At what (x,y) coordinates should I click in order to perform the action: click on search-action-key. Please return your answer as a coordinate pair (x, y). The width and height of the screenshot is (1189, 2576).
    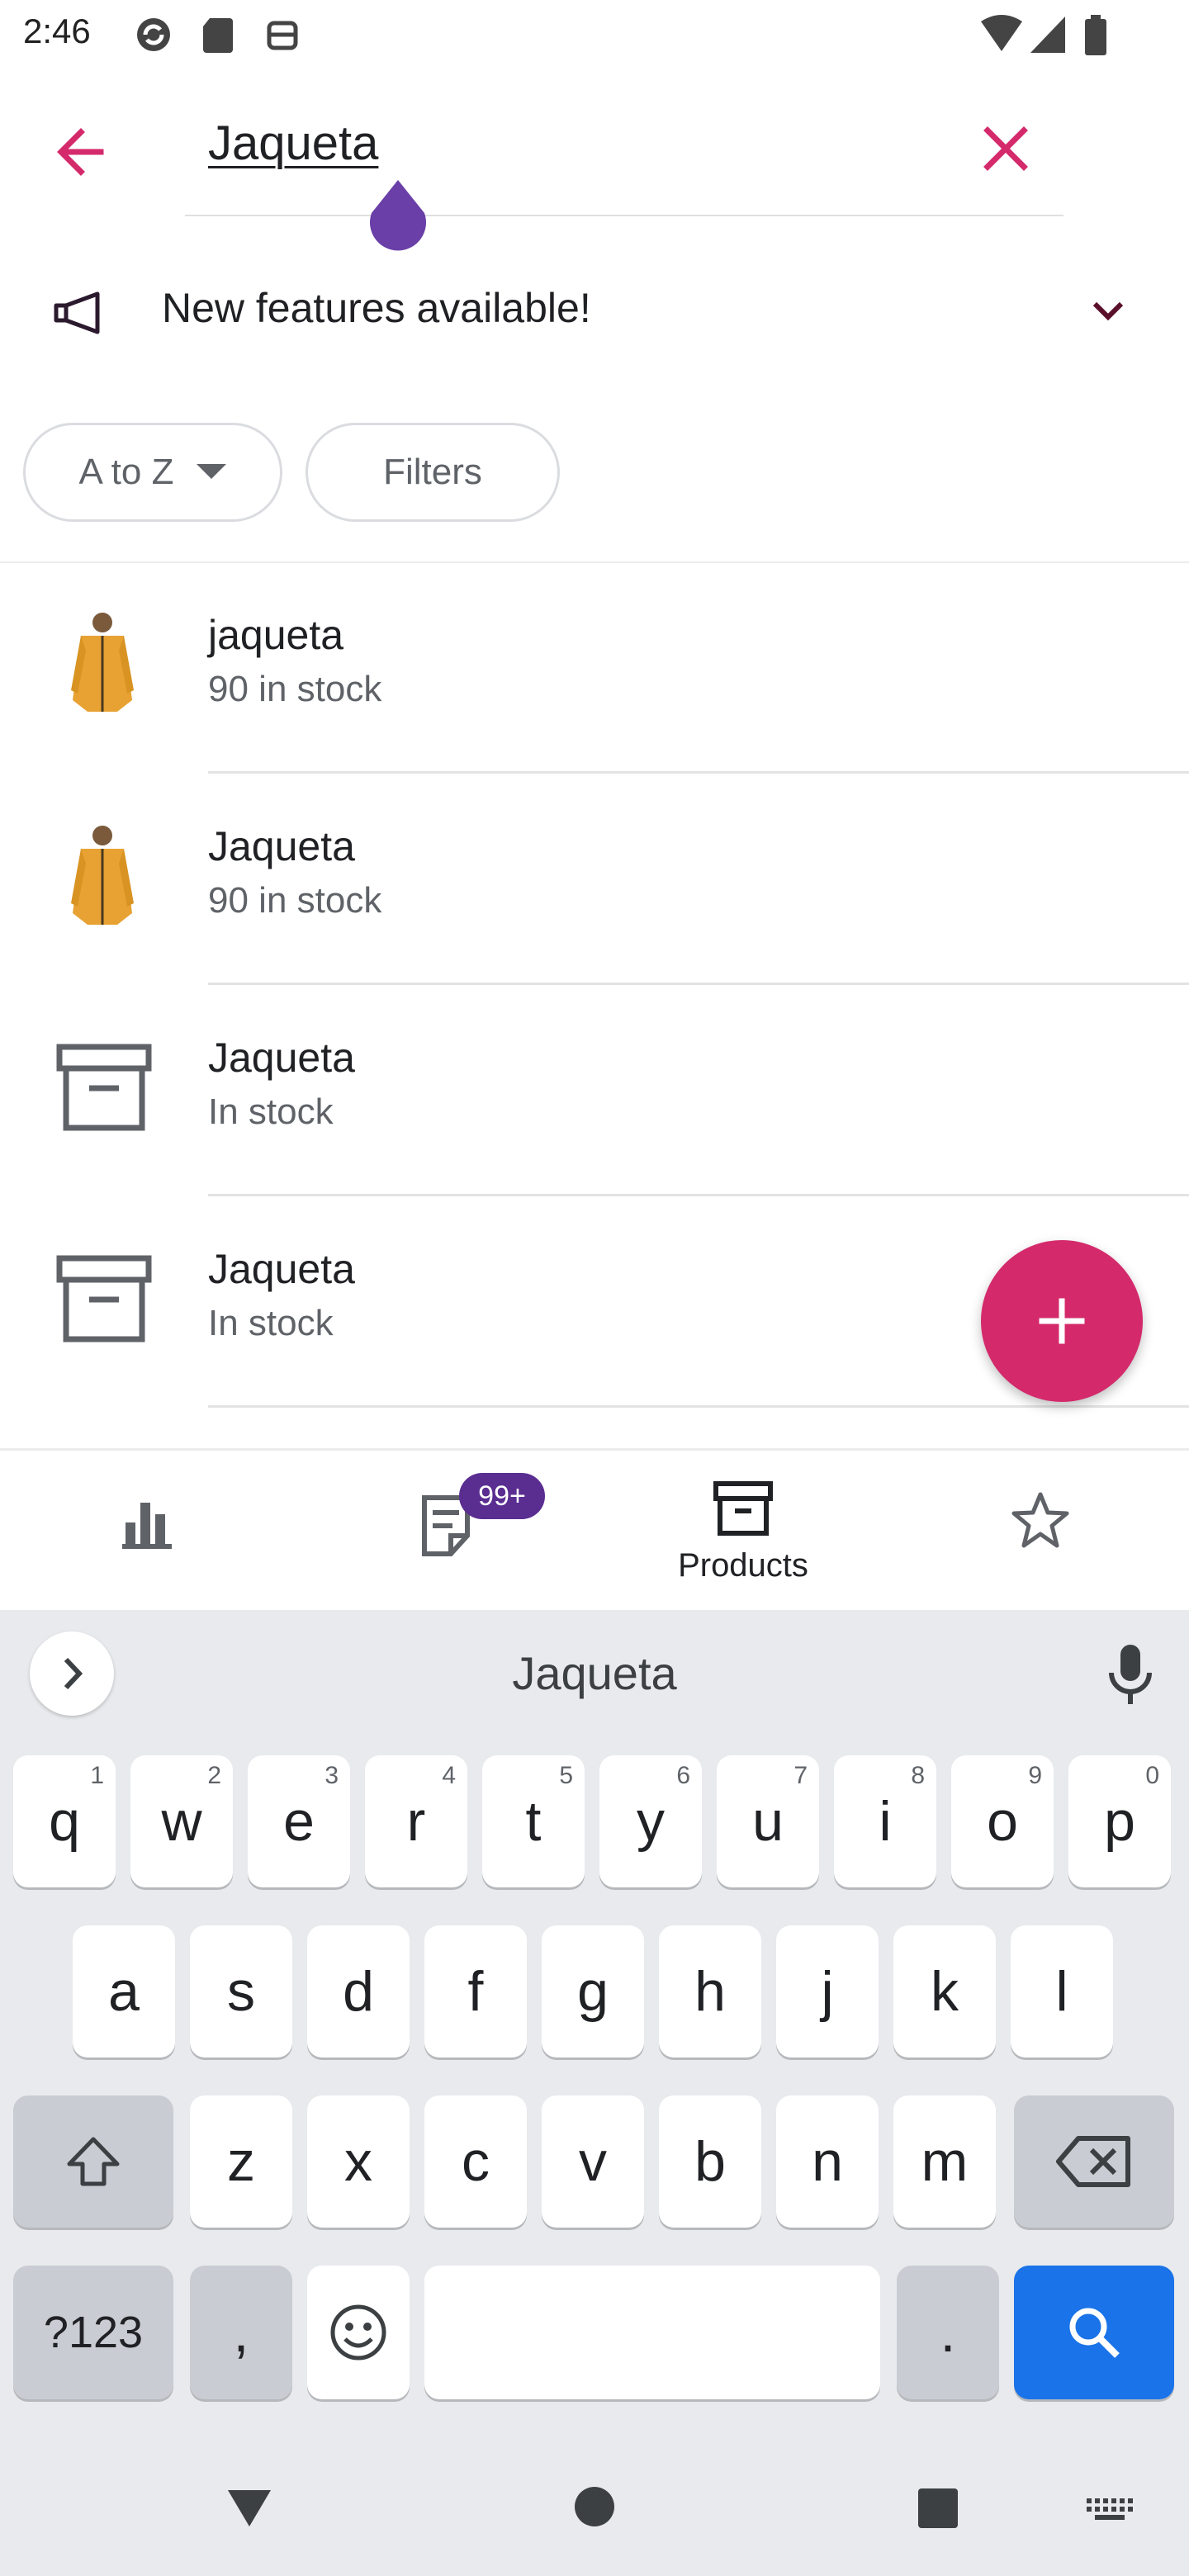
    Looking at the image, I should click on (1094, 2332).